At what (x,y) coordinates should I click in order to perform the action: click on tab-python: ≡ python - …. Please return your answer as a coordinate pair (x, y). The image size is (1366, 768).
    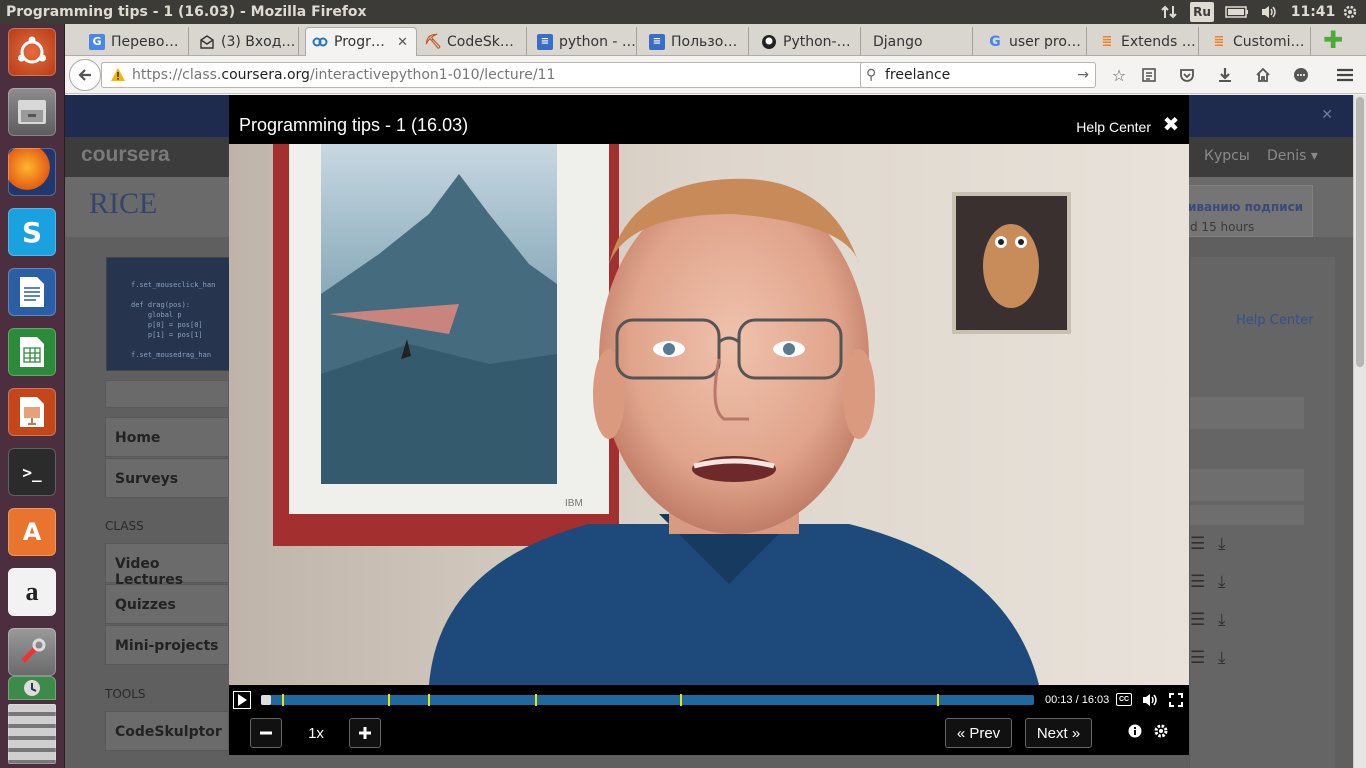
    Looking at the image, I should click on (584, 41).